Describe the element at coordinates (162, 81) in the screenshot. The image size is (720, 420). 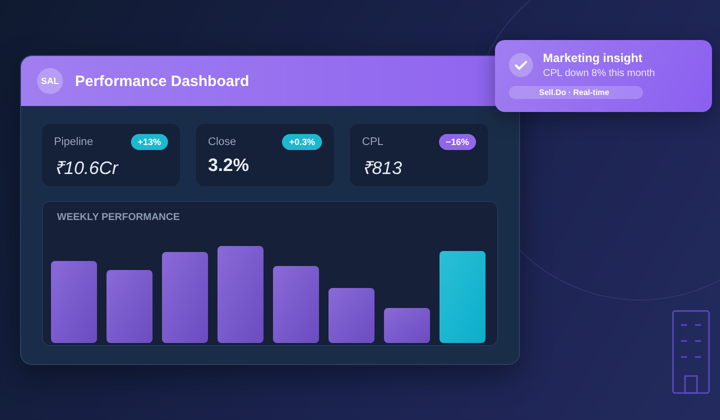
I see `dashboard-title: Performance Dashboard` at that location.